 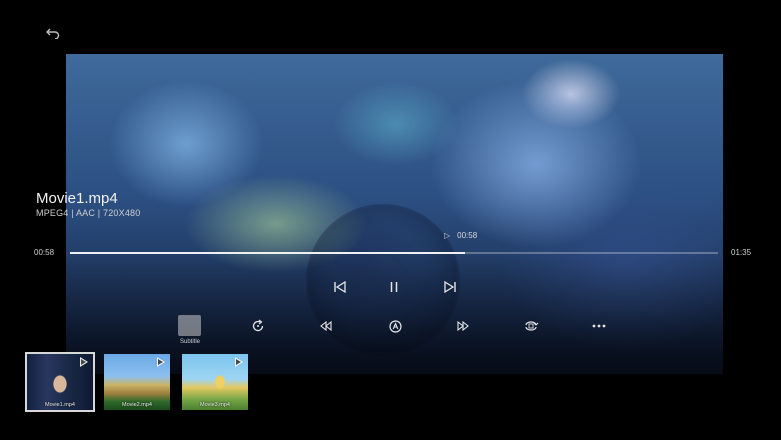 I want to click on a-b-repeat-icon, so click(x=395, y=326).